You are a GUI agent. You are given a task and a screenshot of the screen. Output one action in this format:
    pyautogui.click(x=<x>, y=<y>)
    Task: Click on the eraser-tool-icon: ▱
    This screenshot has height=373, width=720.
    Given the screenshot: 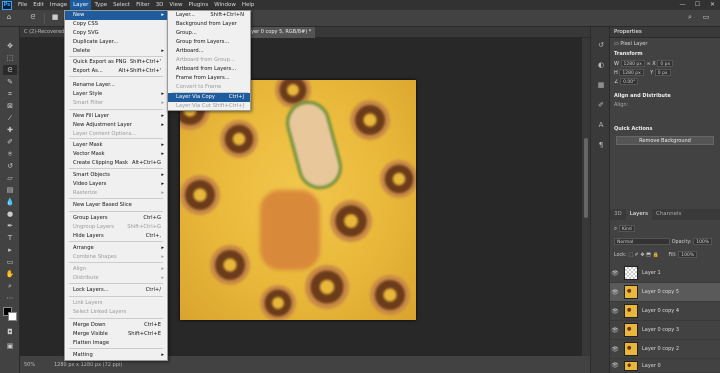 What is the action you would take?
    pyautogui.click(x=10, y=178)
    